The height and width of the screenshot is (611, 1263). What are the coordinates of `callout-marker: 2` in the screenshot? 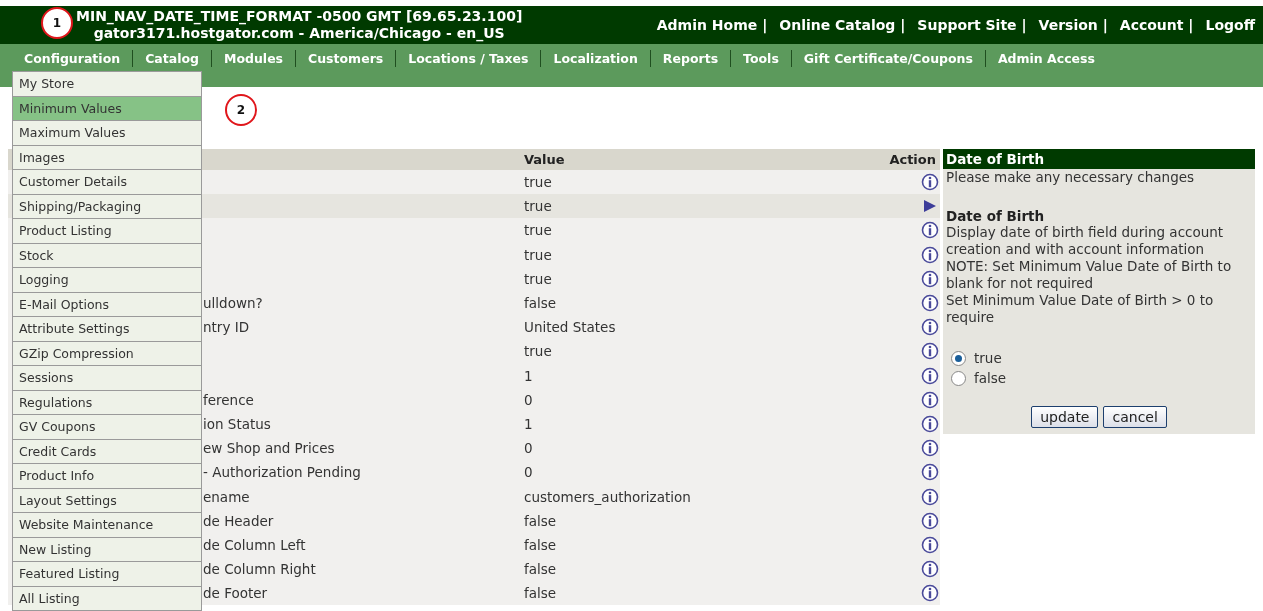 It's located at (241, 110).